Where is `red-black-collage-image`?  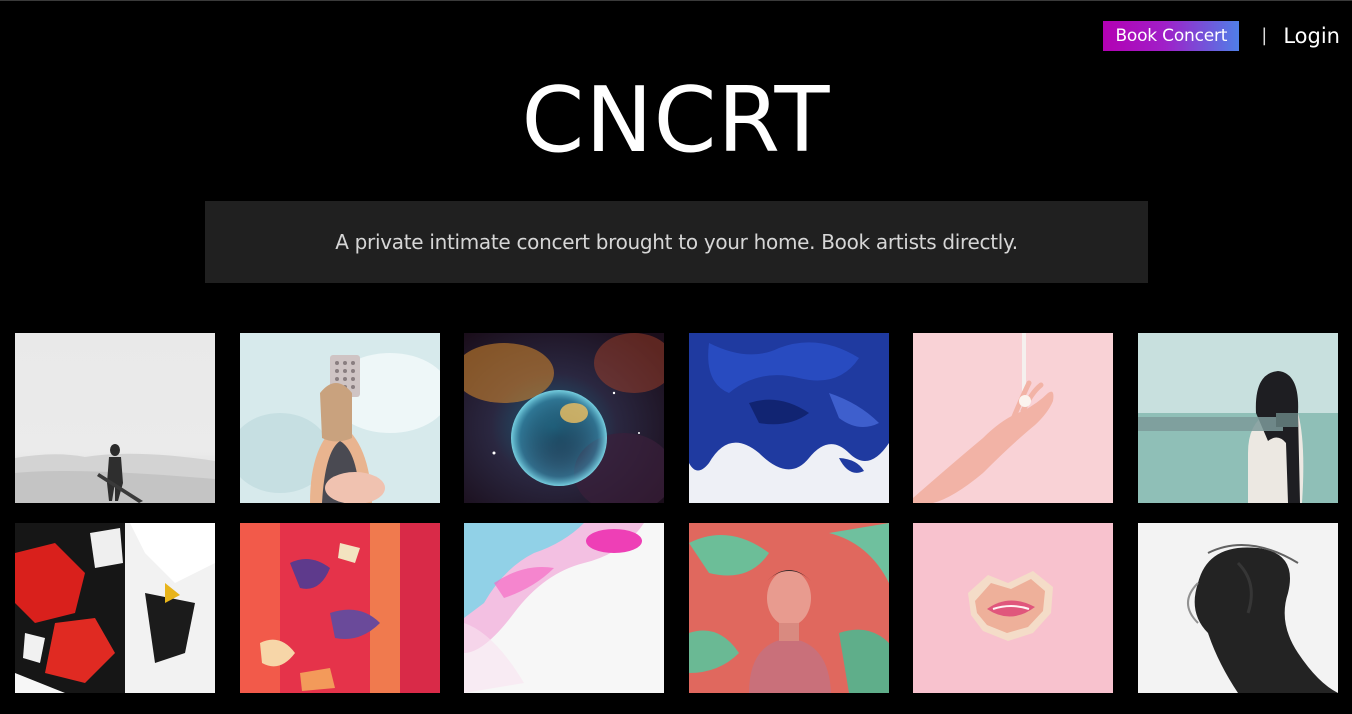
red-black-collage-image is located at coordinates (115, 608).